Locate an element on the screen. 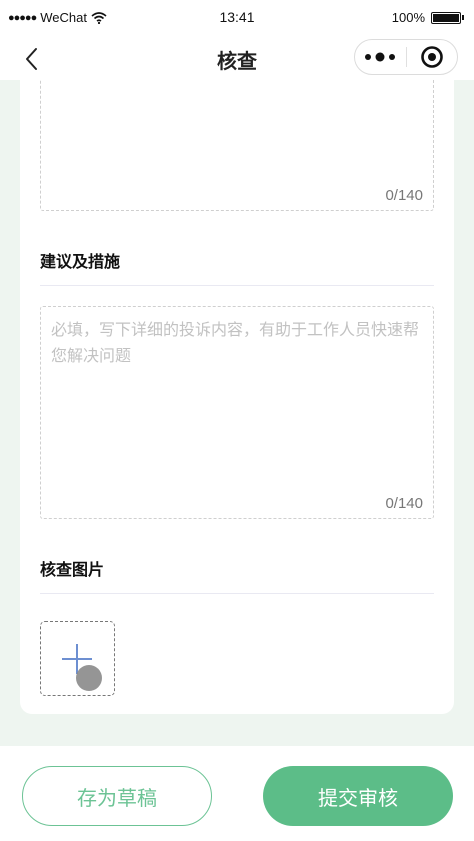 The width and height of the screenshot is (474, 841). touch-indicator is located at coordinates (89, 678).